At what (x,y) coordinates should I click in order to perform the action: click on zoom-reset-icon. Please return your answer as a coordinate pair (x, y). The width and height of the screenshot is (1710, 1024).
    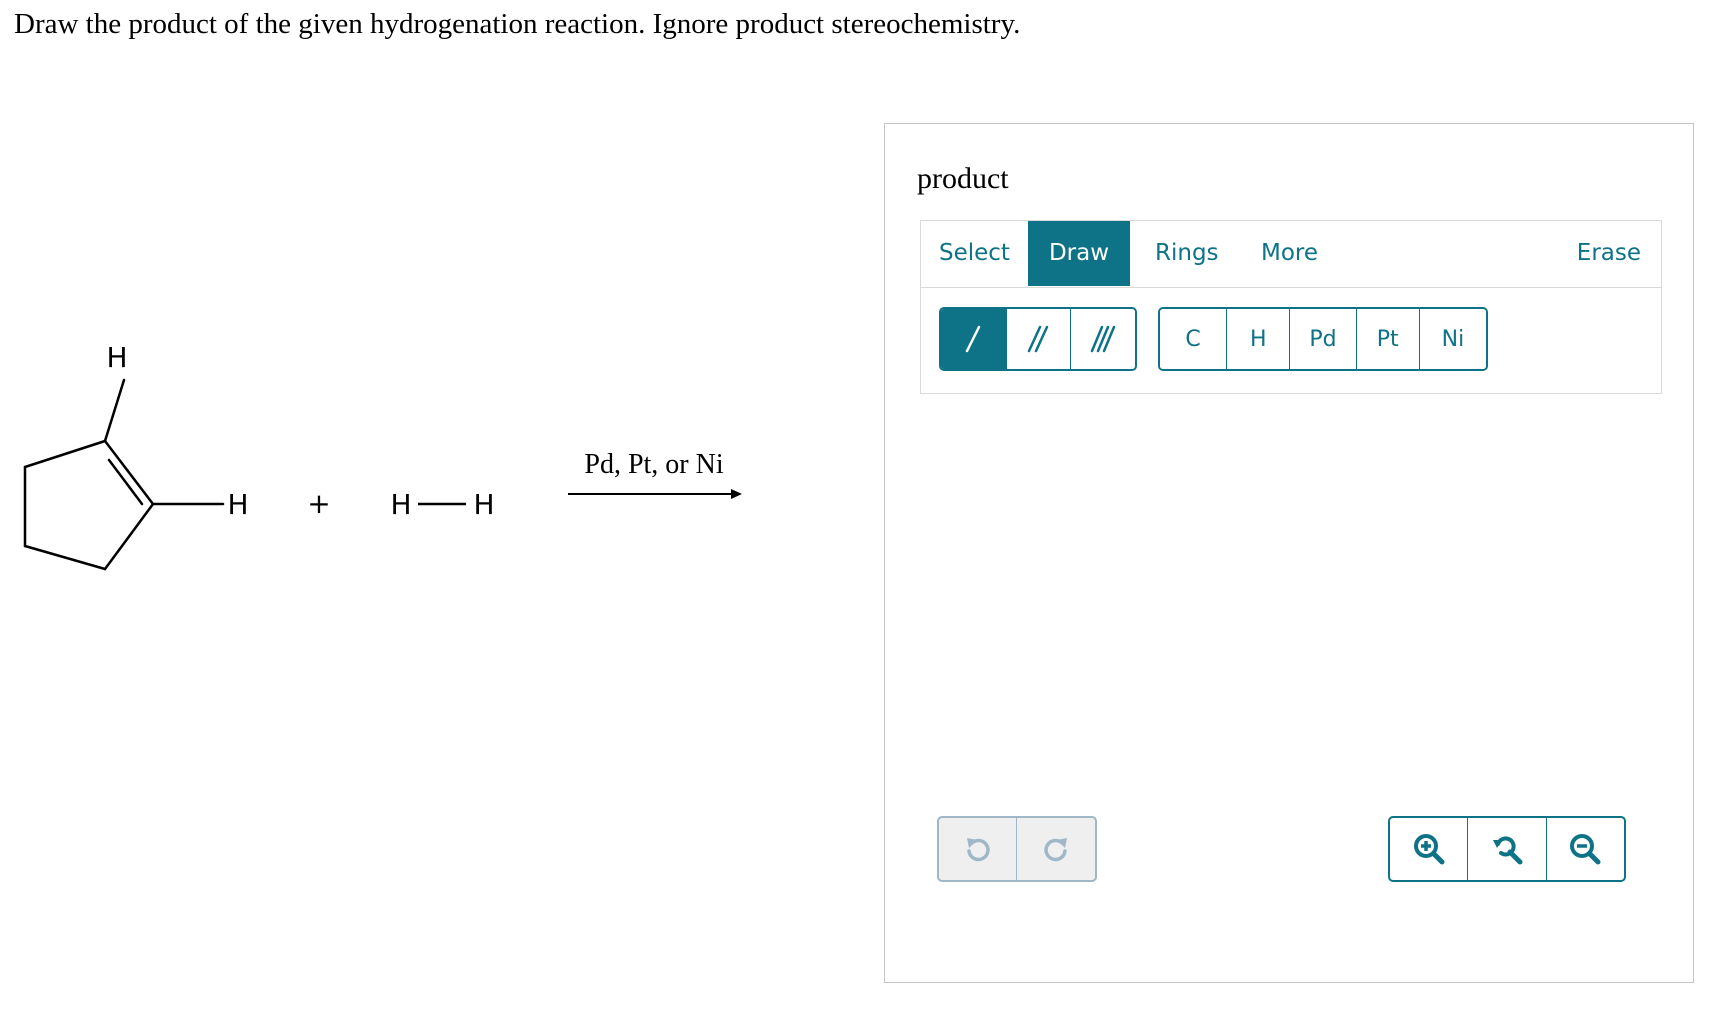
    Looking at the image, I should click on (1507, 850).